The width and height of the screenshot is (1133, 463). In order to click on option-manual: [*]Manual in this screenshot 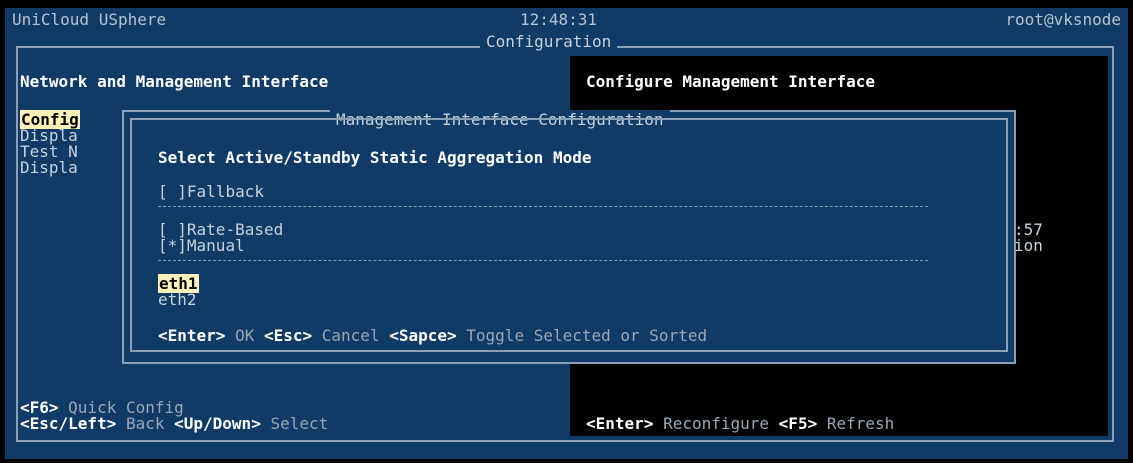, I will do `click(201, 246)`.